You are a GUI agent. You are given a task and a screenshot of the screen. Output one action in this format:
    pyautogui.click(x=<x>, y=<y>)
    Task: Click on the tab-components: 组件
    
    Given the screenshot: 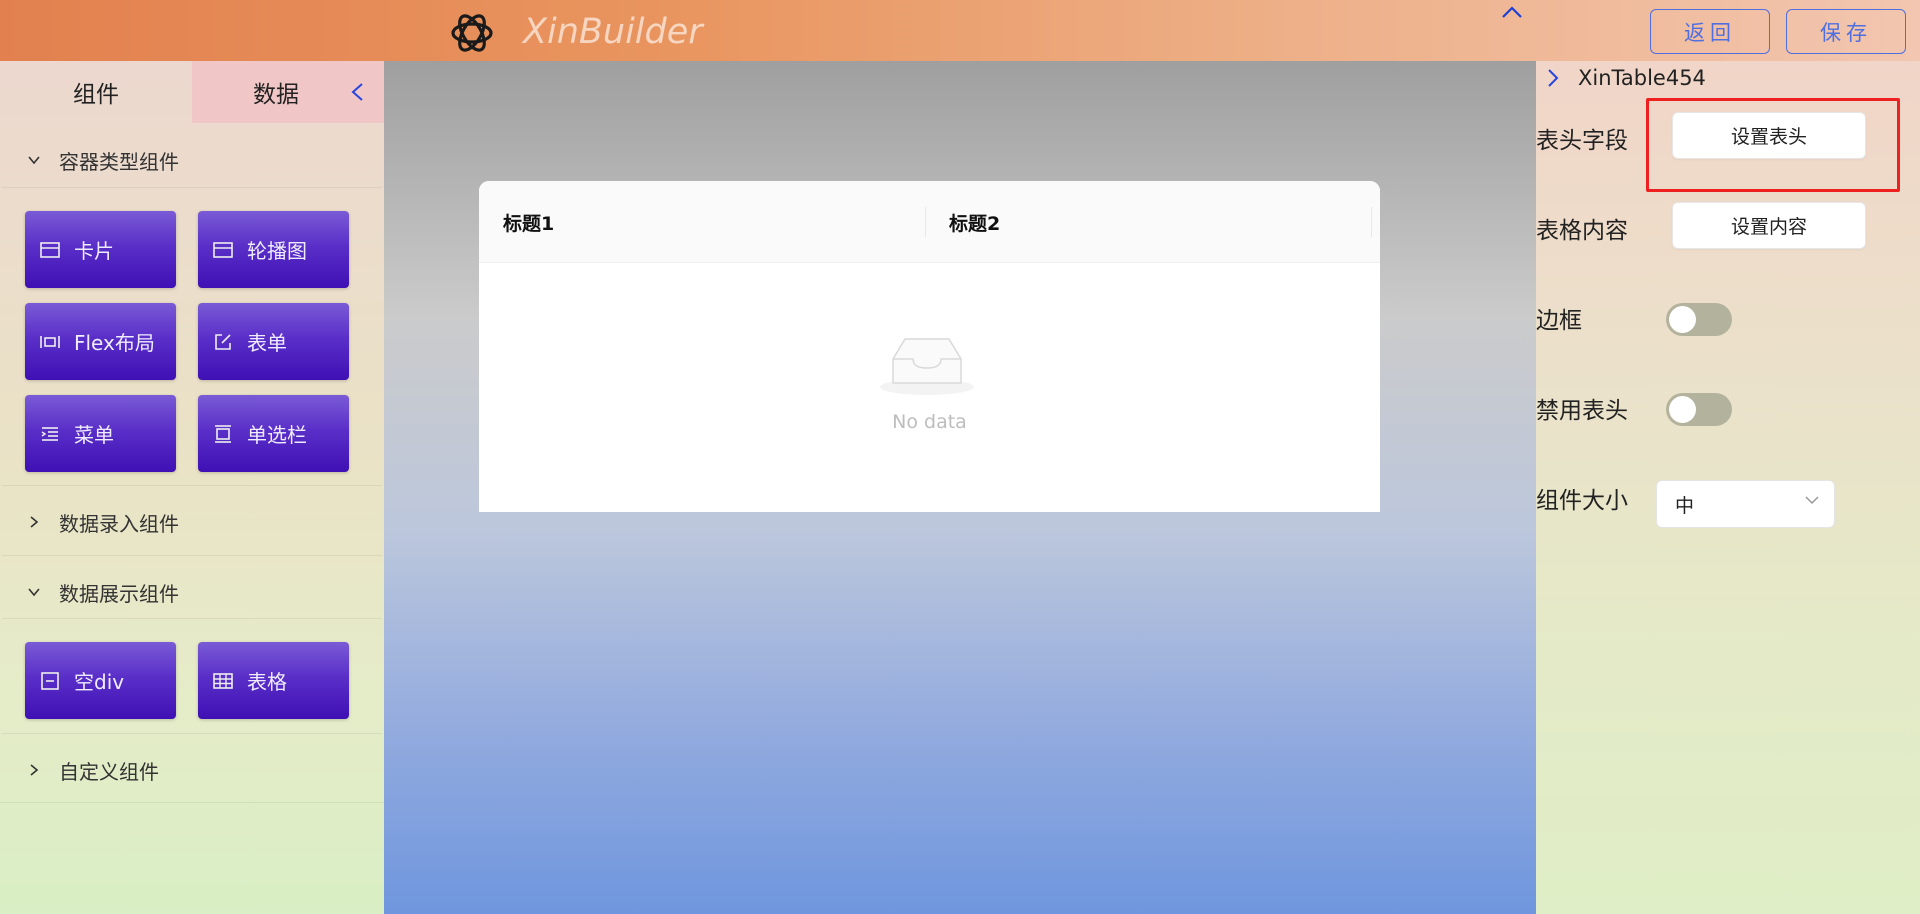 What is the action you would take?
    pyautogui.click(x=96, y=92)
    